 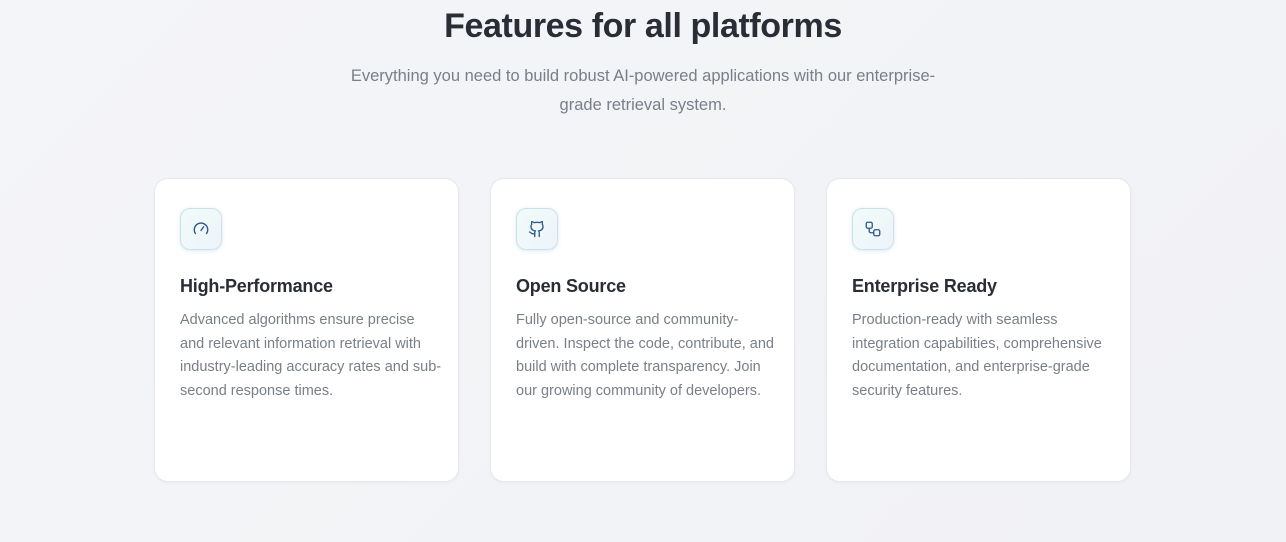 What do you see at coordinates (201, 229) in the screenshot?
I see `gauge-icon` at bounding box center [201, 229].